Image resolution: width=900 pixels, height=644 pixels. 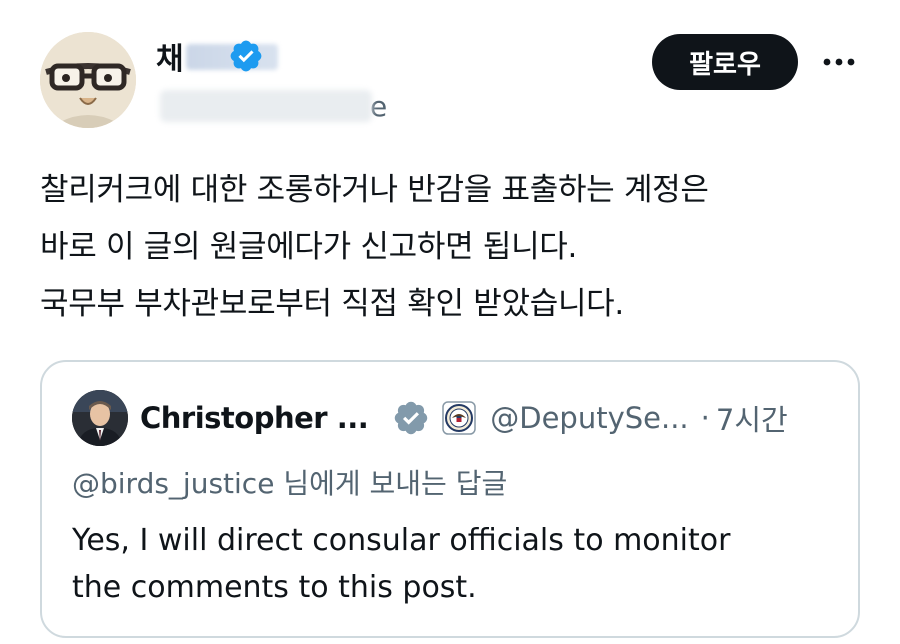 What do you see at coordinates (379, 106) in the screenshot?
I see `author-handle-visible: e` at bounding box center [379, 106].